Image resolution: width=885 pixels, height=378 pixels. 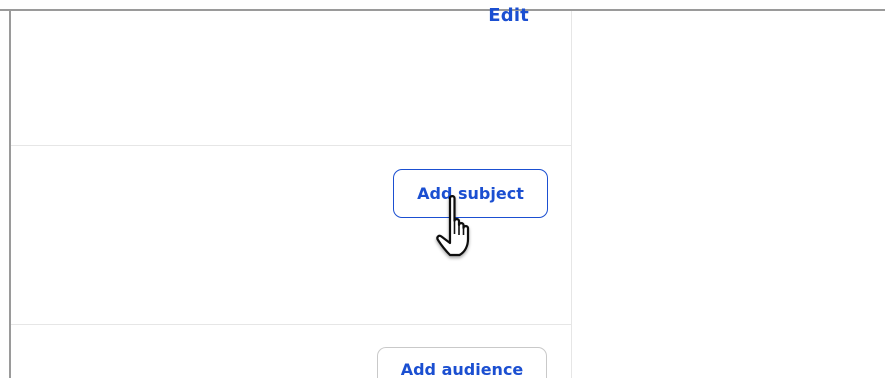 What do you see at coordinates (291, 351) in the screenshot?
I see `section-audience: Add audience` at bounding box center [291, 351].